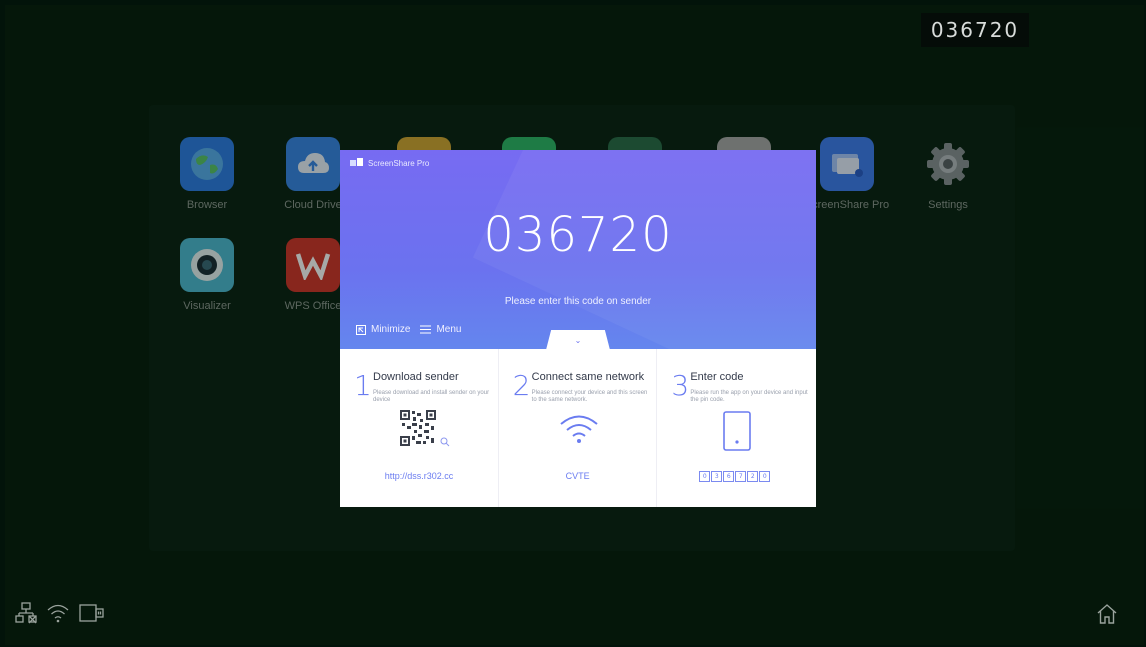 The height and width of the screenshot is (647, 1146). I want to click on minimize-label: Minimize, so click(391, 329).